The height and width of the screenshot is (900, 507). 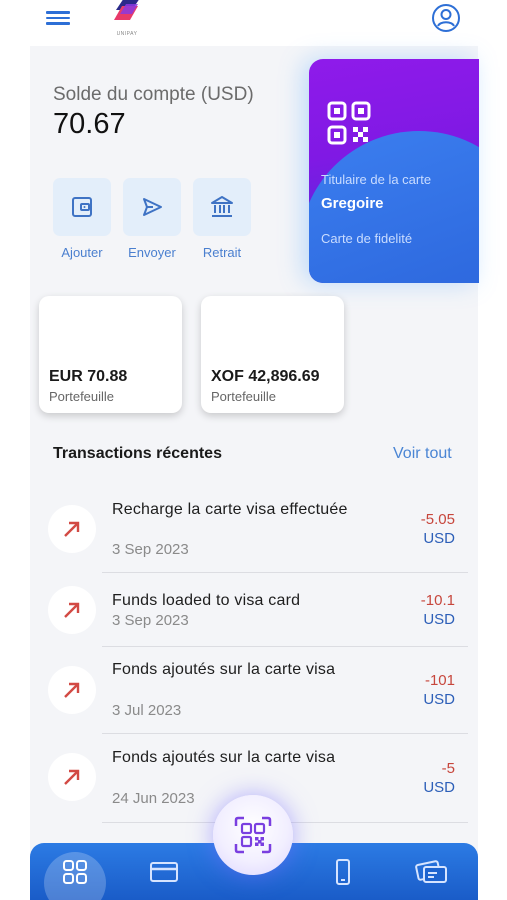 I want to click on recent-transactions-title: Transactions récentes, so click(x=137, y=453).